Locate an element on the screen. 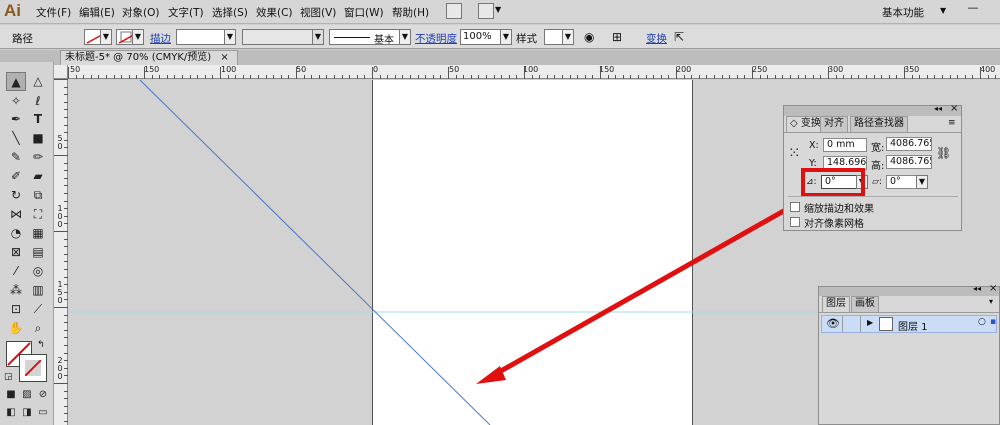 Image resolution: width=1000 pixels, height=425 pixels. x-field: 0 mm is located at coordinates (845, 145).